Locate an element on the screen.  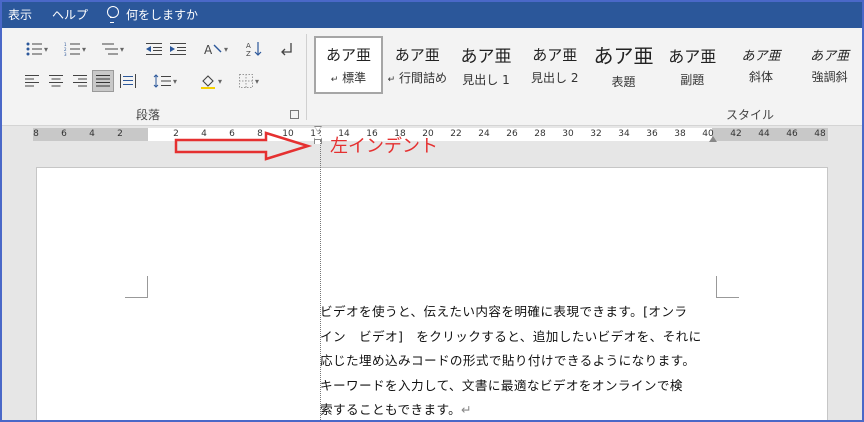
paint-bucket-icon is located at coordinates (207, 82).